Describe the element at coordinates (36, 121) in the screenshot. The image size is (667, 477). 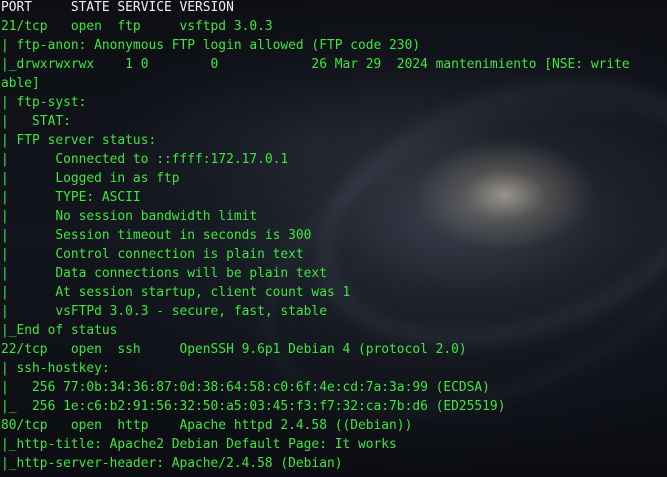
I see `output-line: | STAT:` at that location.